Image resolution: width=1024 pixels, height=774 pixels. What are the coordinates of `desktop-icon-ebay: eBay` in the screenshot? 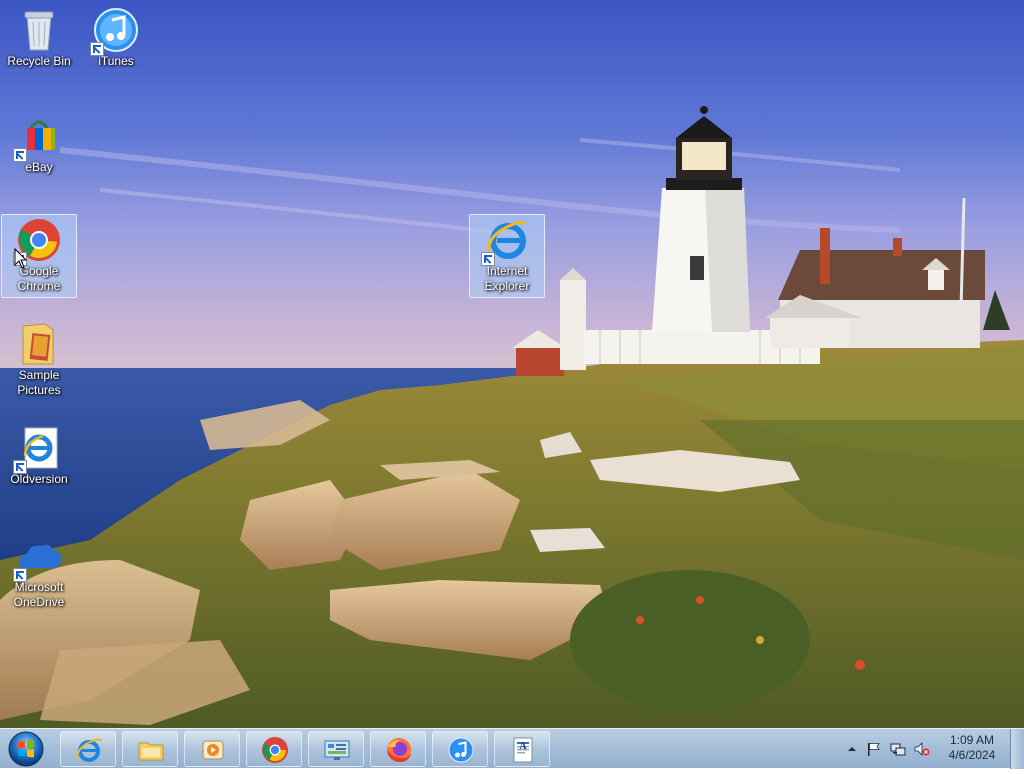 It's located at (39, 152).